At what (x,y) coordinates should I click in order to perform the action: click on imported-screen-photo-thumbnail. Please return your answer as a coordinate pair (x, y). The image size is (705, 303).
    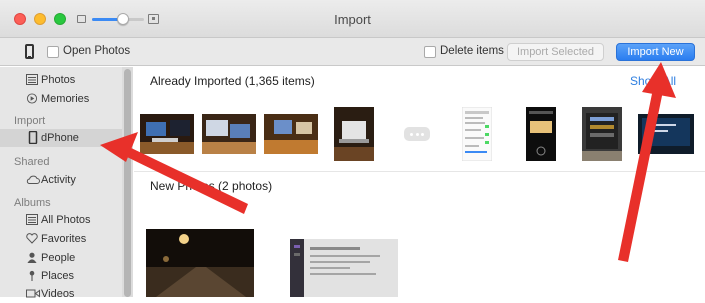
    Looking at the image, I should click on (666, 134).